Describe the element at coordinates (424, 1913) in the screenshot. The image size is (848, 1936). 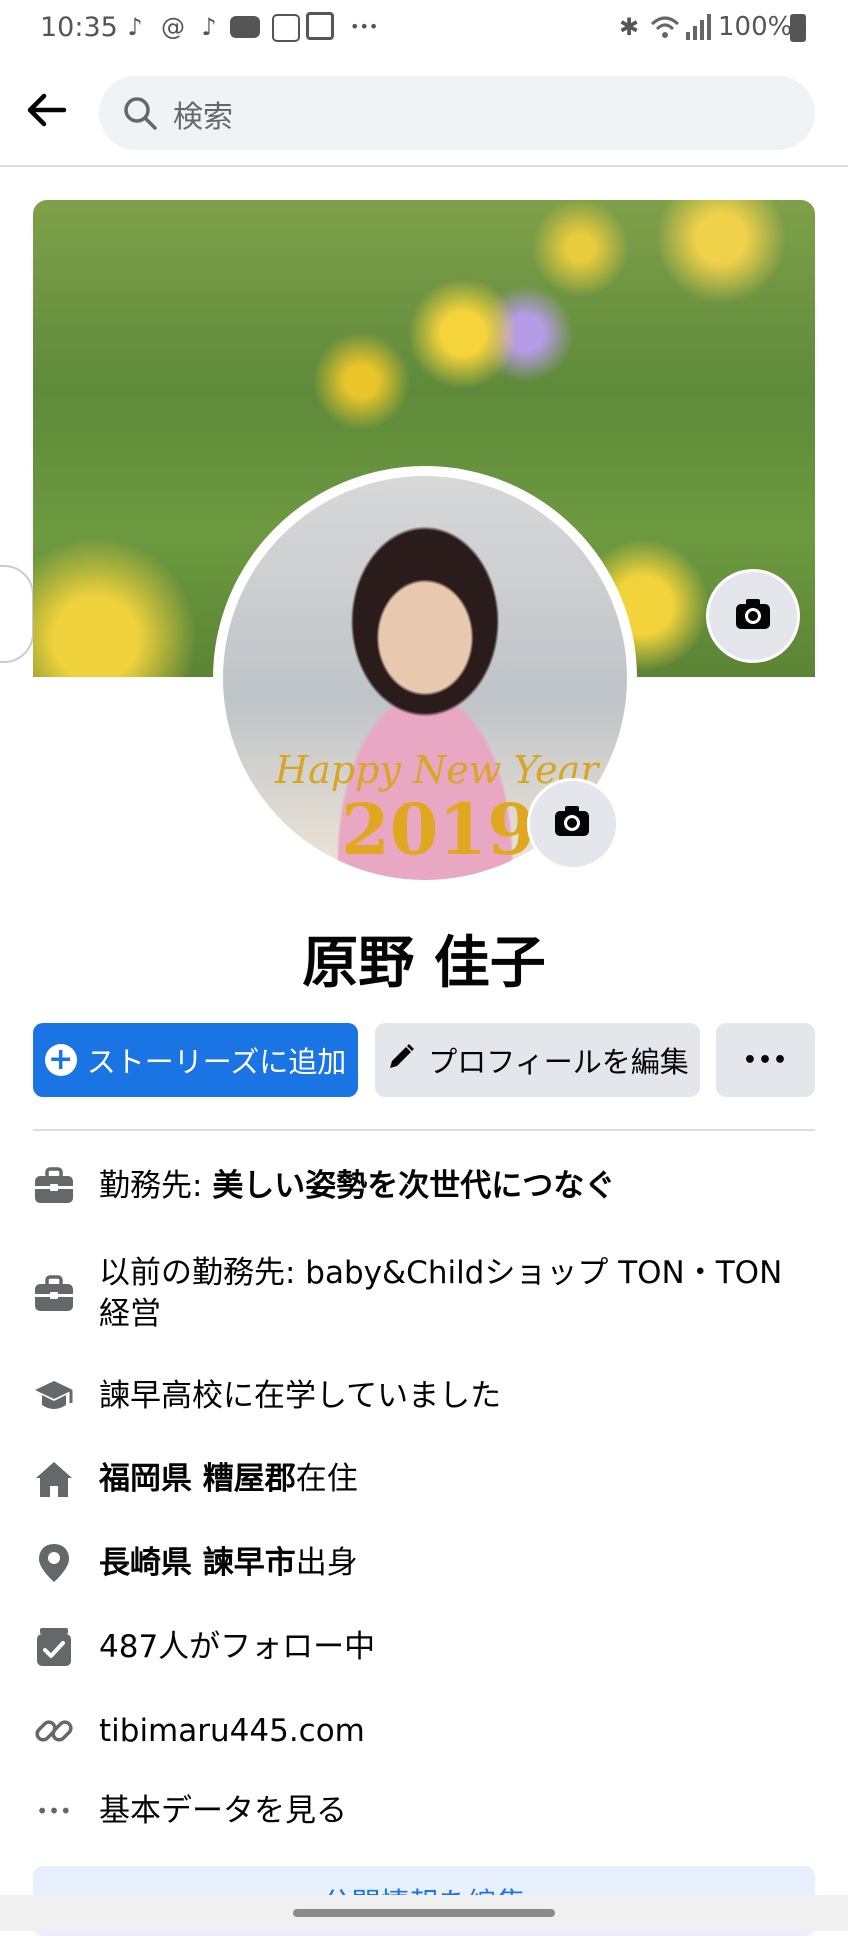
I see `home-gesture-bar` at that location.